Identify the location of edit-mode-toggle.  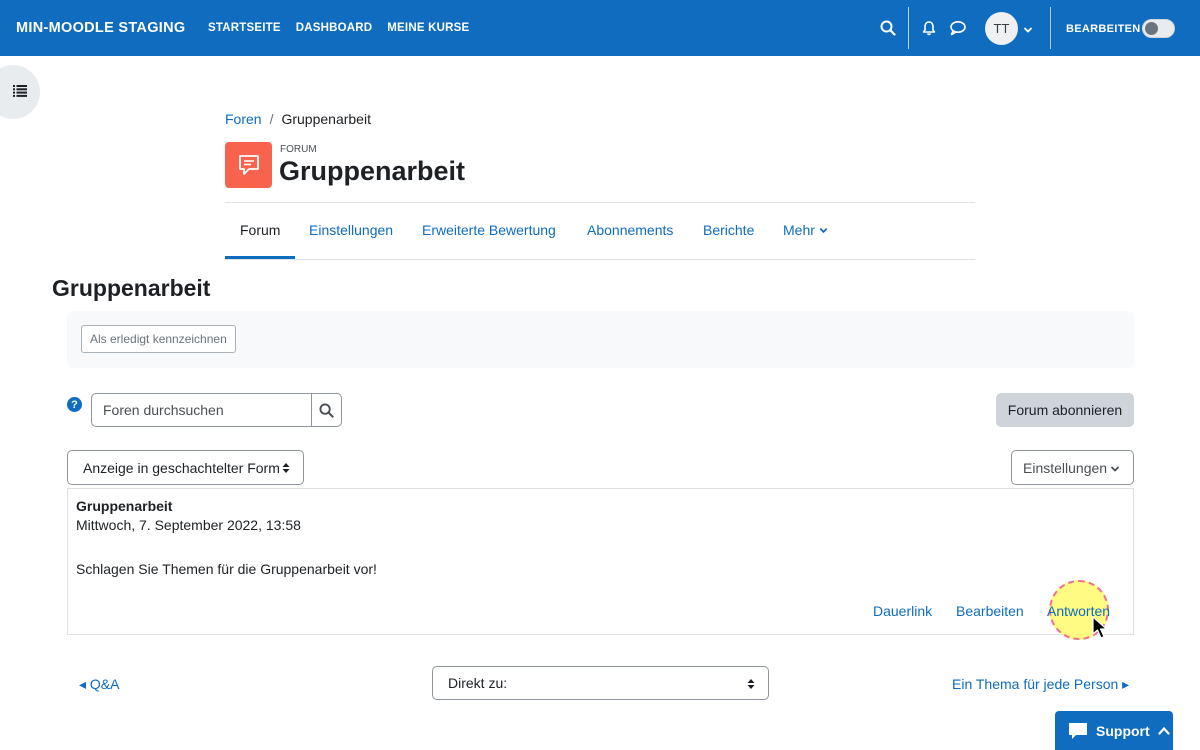
(1158, 28).